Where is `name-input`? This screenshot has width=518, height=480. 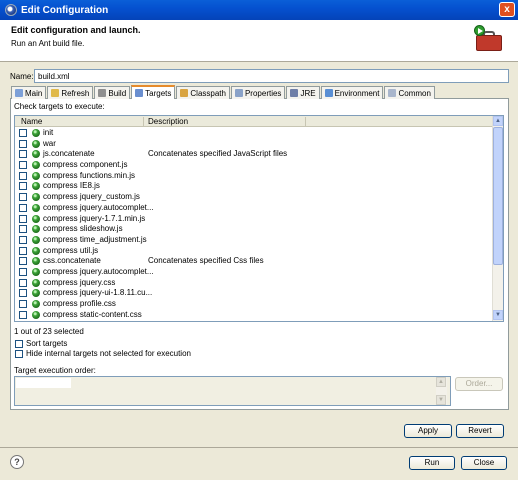
name-input is located at coordinates (271, 76).